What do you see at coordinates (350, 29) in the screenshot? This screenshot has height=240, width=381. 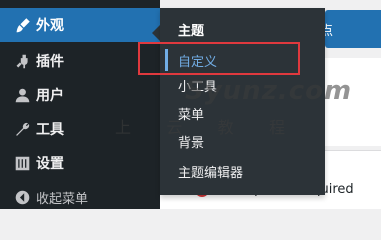 I see `visit-site-button: 点` at bounding box center [350, 29].